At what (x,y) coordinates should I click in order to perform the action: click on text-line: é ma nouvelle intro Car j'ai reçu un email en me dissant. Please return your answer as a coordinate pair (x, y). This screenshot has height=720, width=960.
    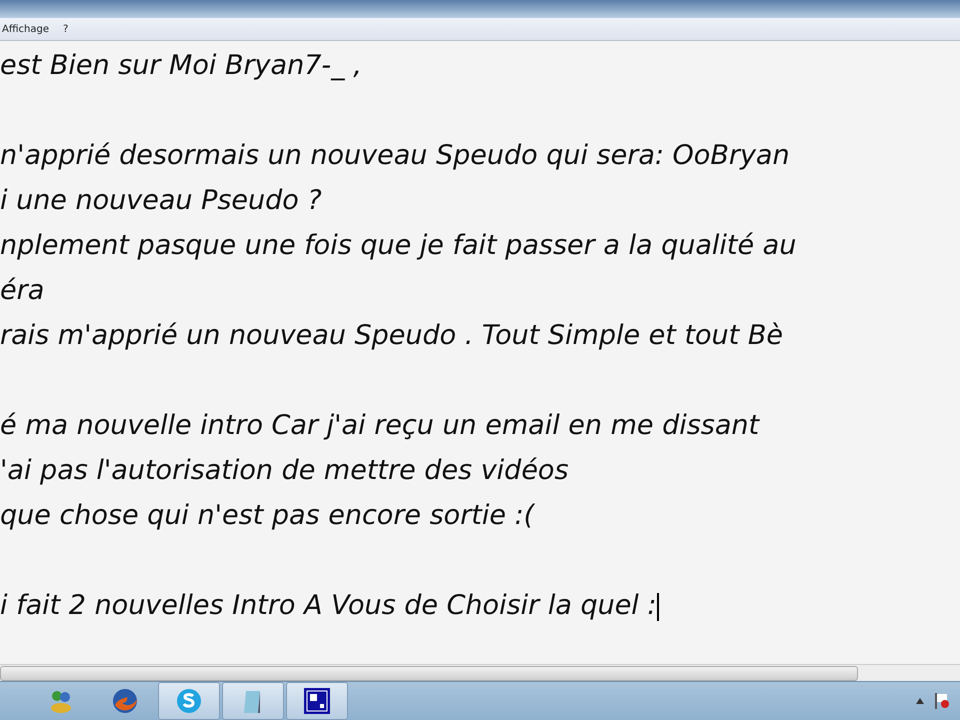
    Looking at the image, I should click on (380, 426).